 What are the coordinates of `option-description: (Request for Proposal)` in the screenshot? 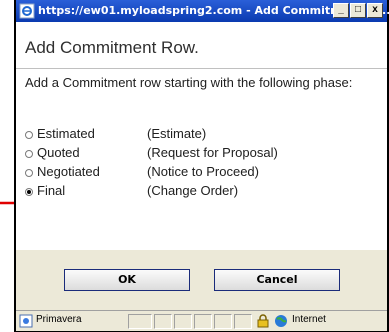 It's located at (212, 152).